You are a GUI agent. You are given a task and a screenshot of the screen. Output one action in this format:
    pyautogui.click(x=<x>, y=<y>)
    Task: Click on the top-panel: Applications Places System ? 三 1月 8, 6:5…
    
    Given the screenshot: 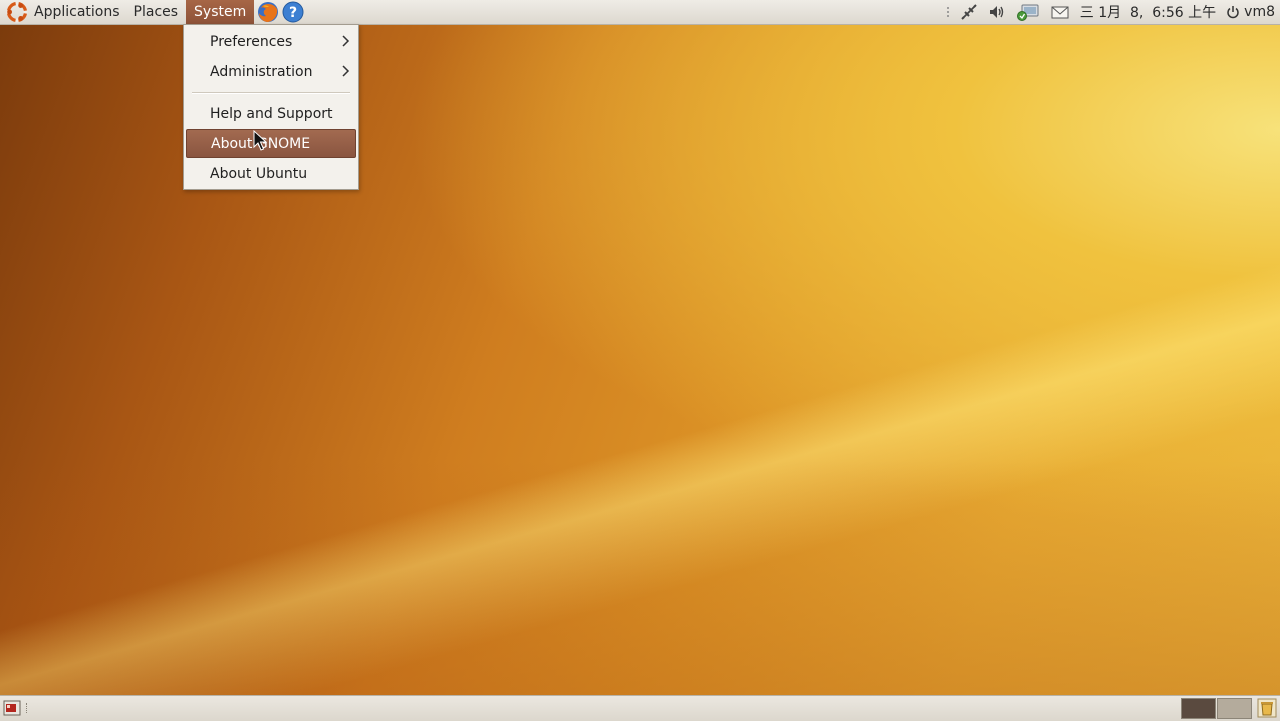 What is the action you would take?
    pyautogui.click(x=640, y=12)
    